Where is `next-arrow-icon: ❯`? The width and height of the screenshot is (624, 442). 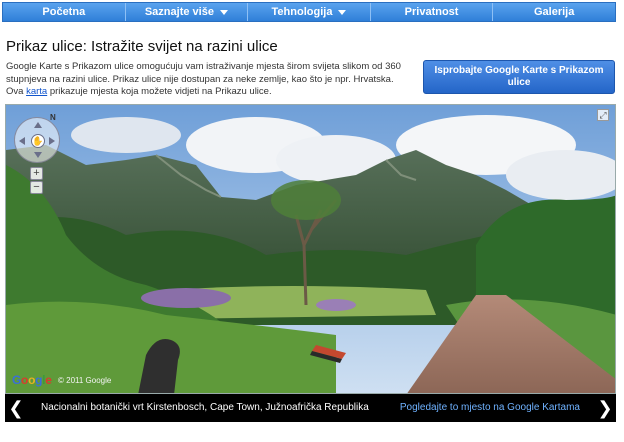 next-arrow-icon: ❯ is located at coordinates (605, 408).